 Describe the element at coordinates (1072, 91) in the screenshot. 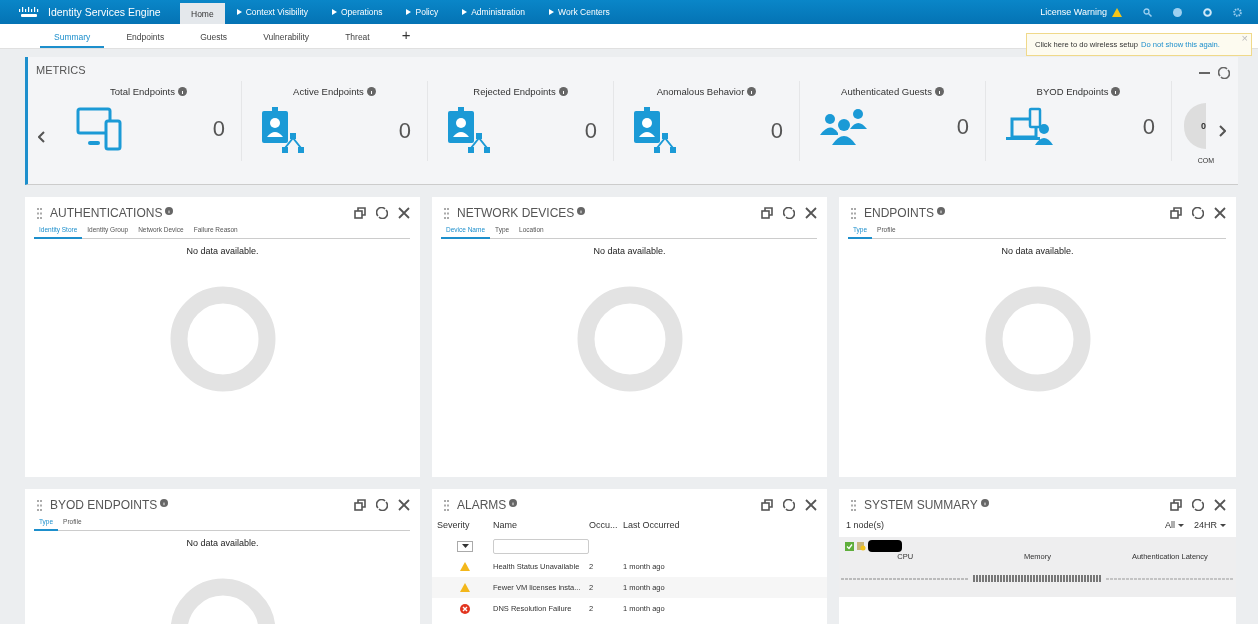

I see `metric-title: BYOD Endpoints` at that location.